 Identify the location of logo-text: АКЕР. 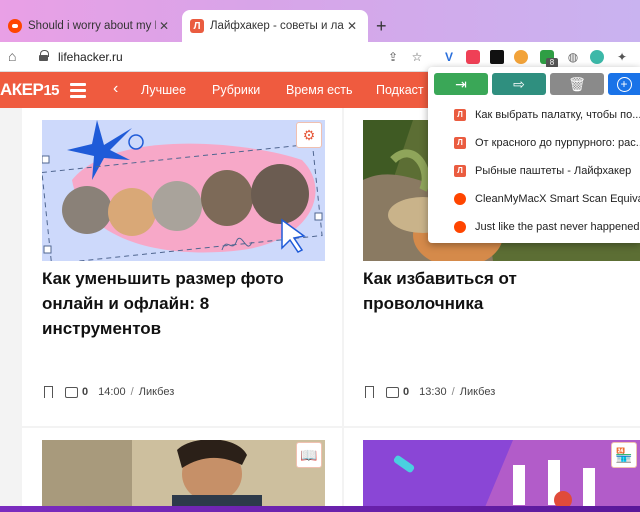
(22, 89).